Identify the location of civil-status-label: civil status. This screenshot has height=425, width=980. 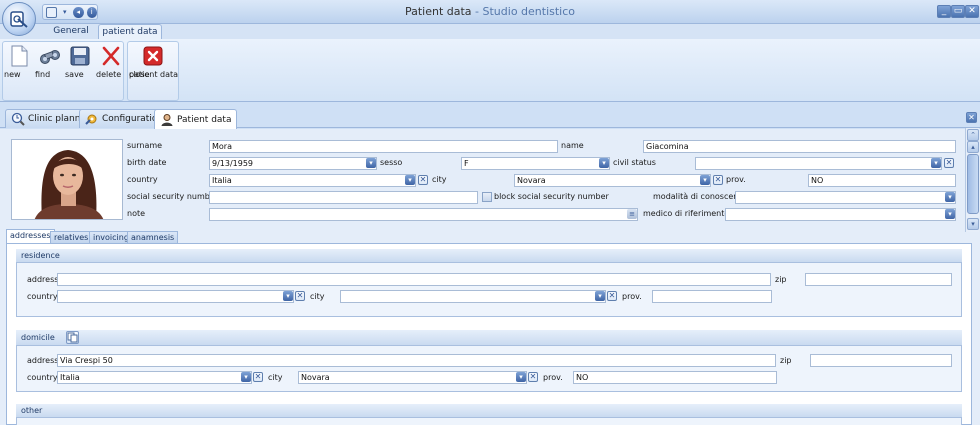
(634, 162).